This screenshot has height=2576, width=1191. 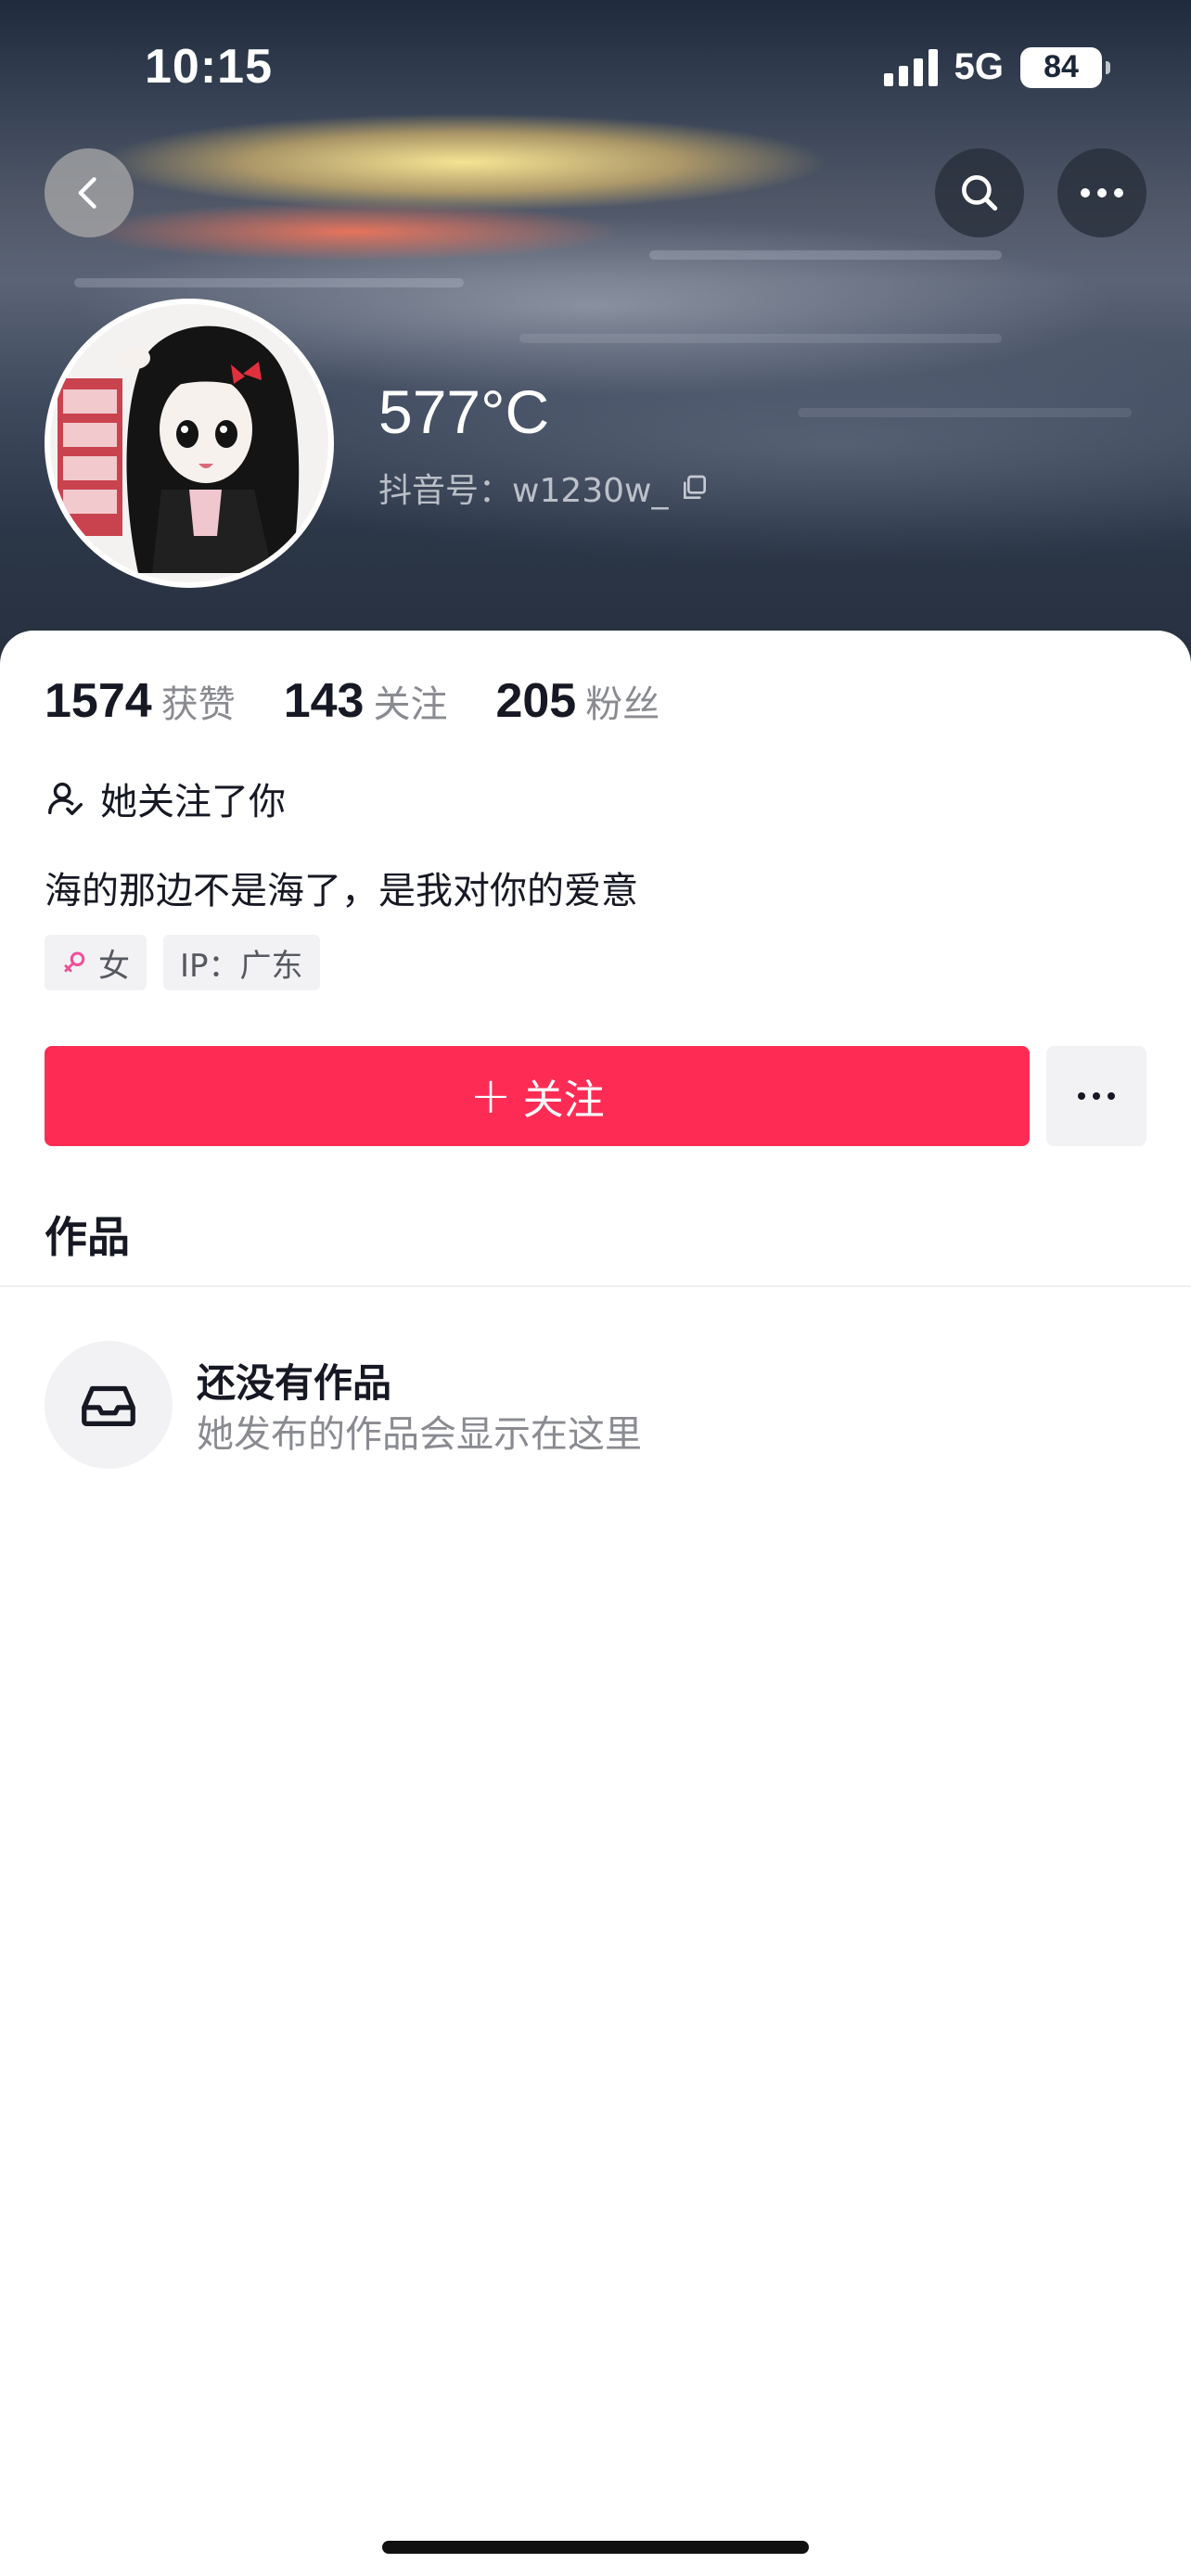 What do you see at coordinates (96, 963) in the screenshot?
I see `gender-tag: 女` at bounding box center [96, 963].